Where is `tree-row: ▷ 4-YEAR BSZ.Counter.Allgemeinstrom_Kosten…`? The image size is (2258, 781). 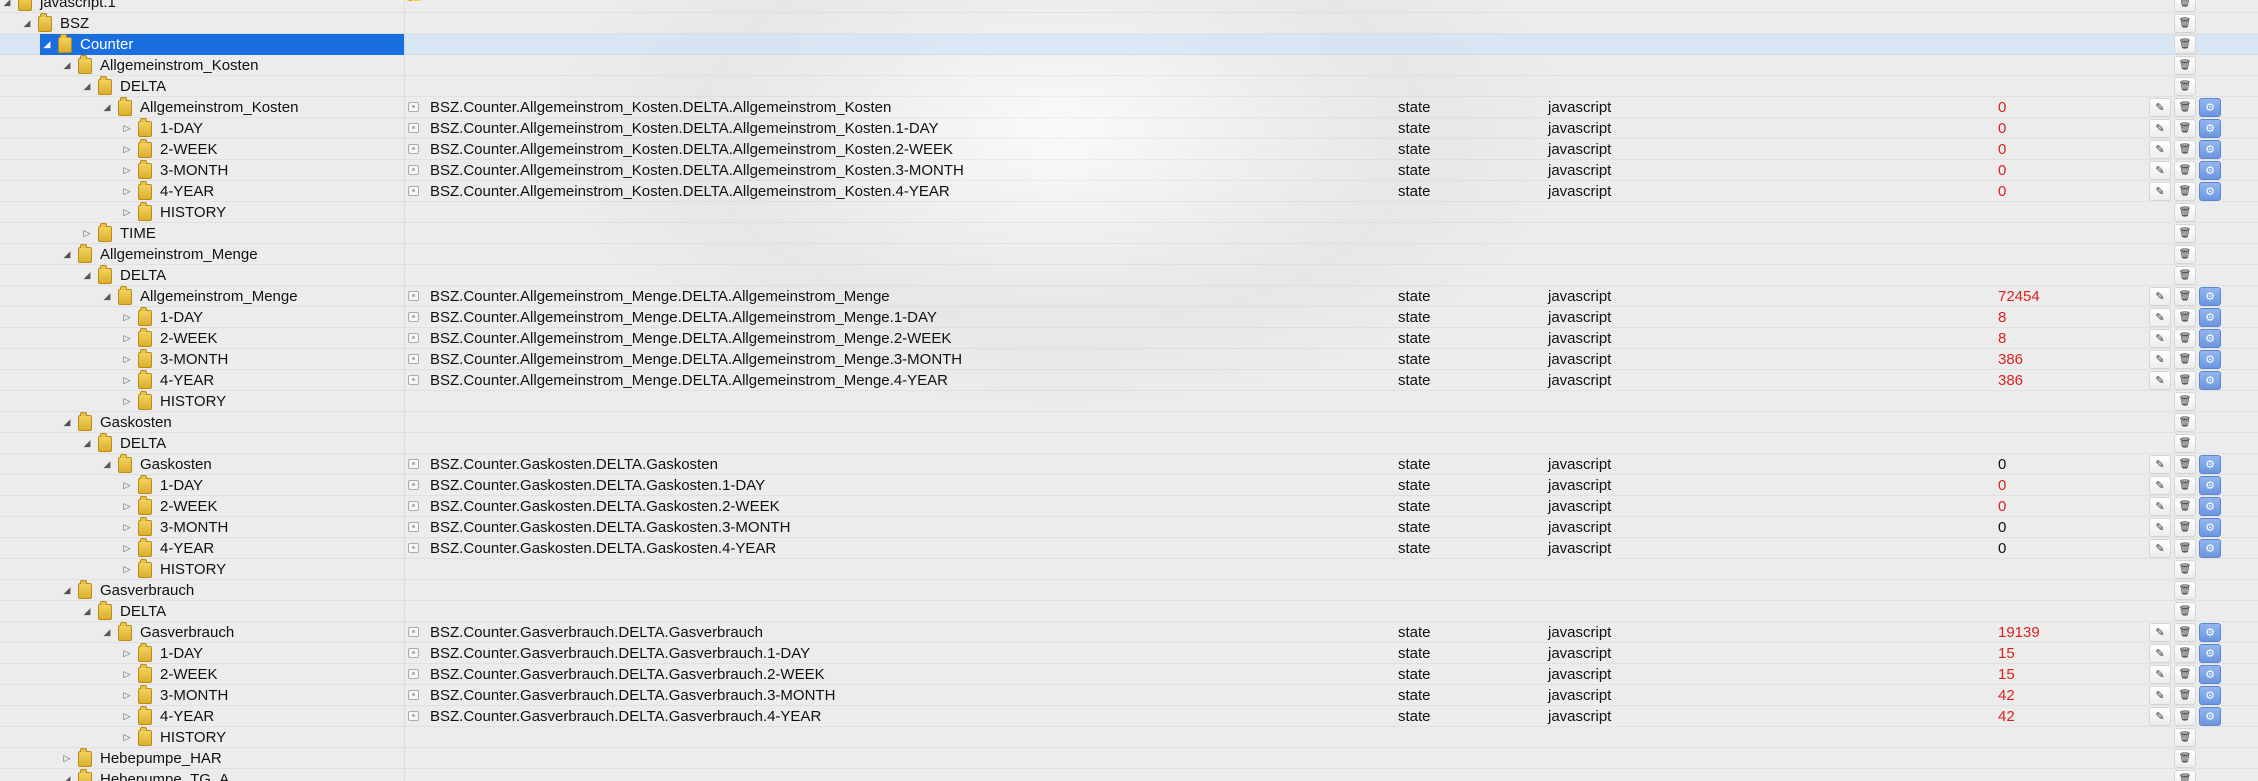
tree-row: ▷ 4-YEAR BSZ.Counter.Allgemeinstrom_Kosten… is located at coordinates (1129, 191).